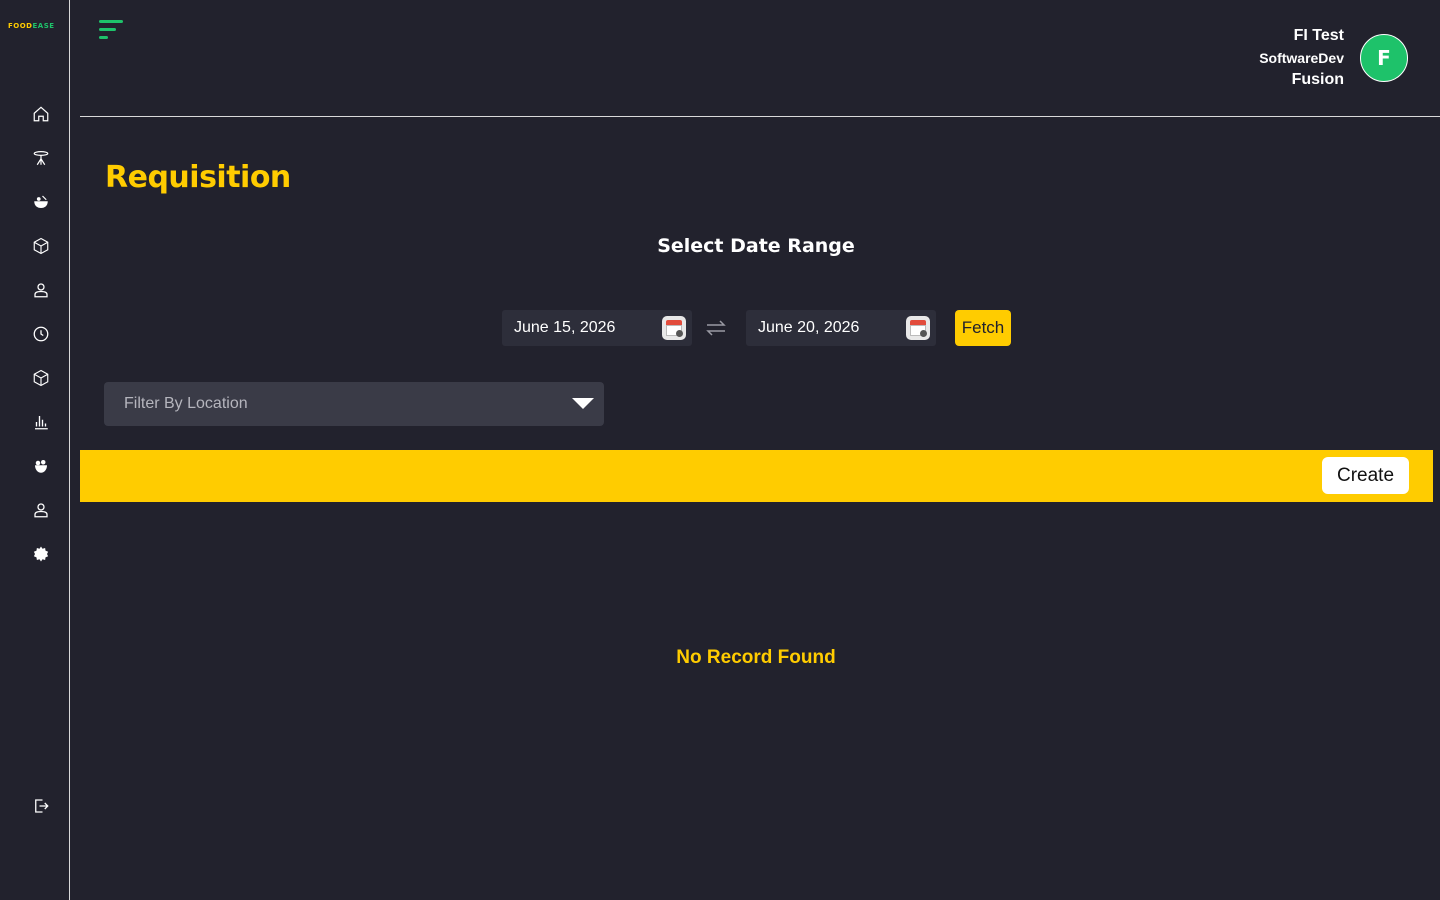 The image size is (1440, 900). What do you see at coordinates (716, 328) in the screenshot?
I see `swap-arrows-icon` at bounding box center [716, 328].